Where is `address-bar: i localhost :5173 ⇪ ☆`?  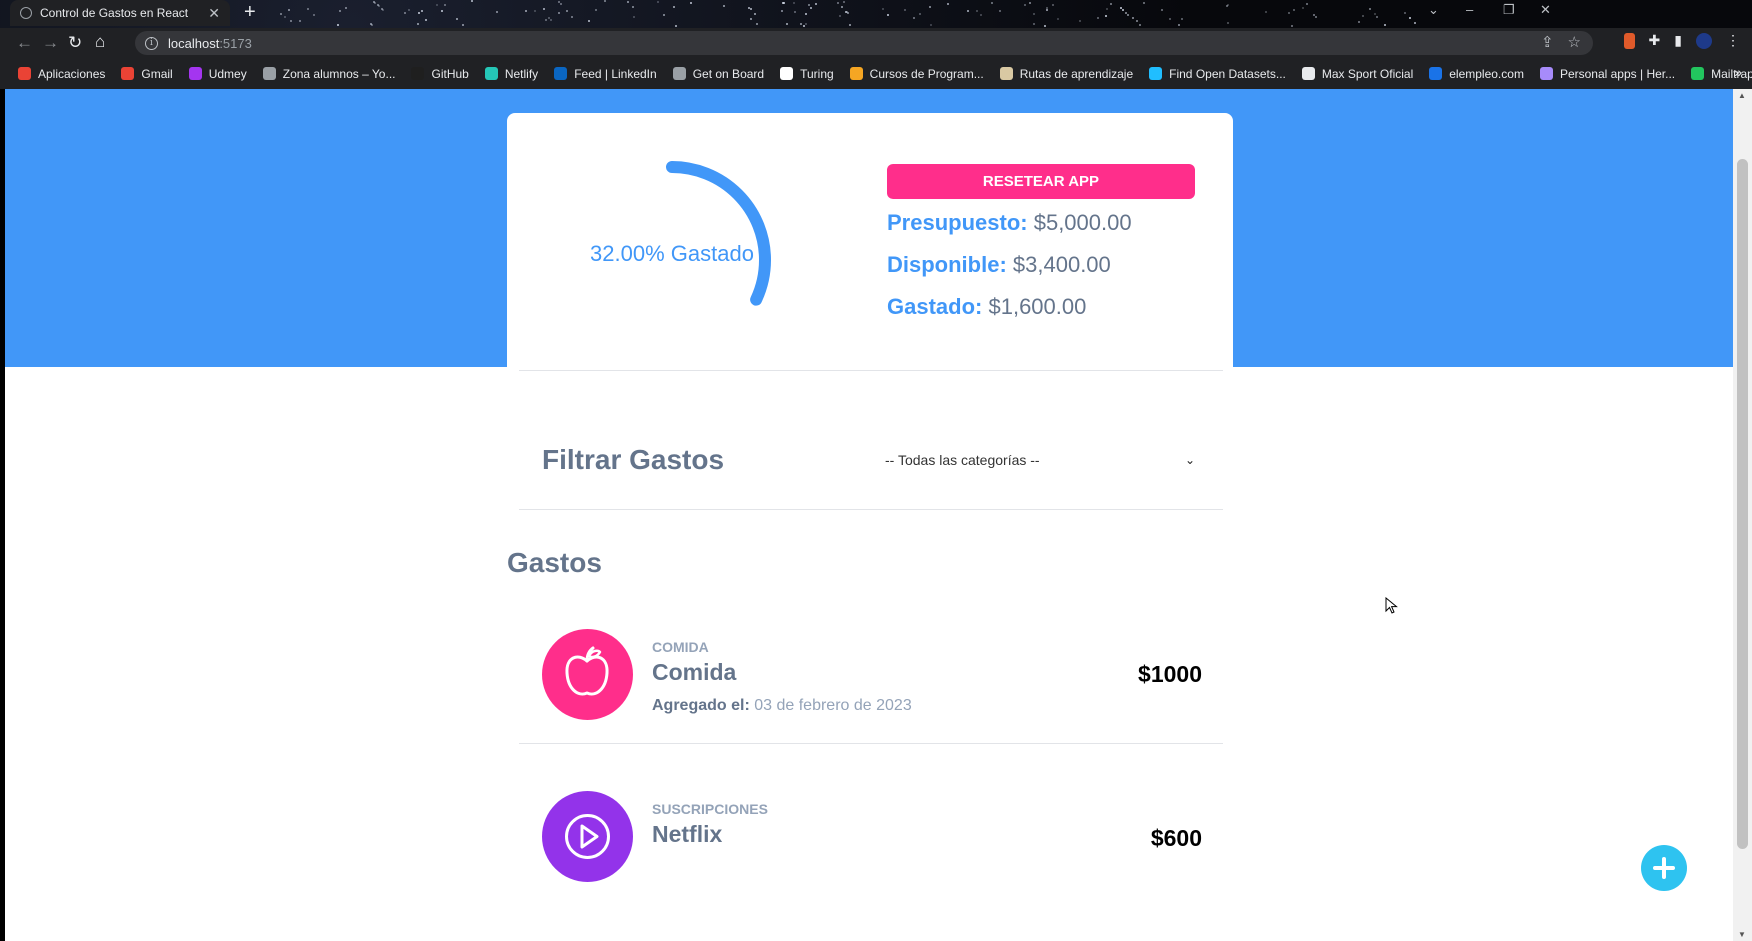 address-bar: i localhost :5173 ⇪ ☆ is located at coordinates (864, 43).